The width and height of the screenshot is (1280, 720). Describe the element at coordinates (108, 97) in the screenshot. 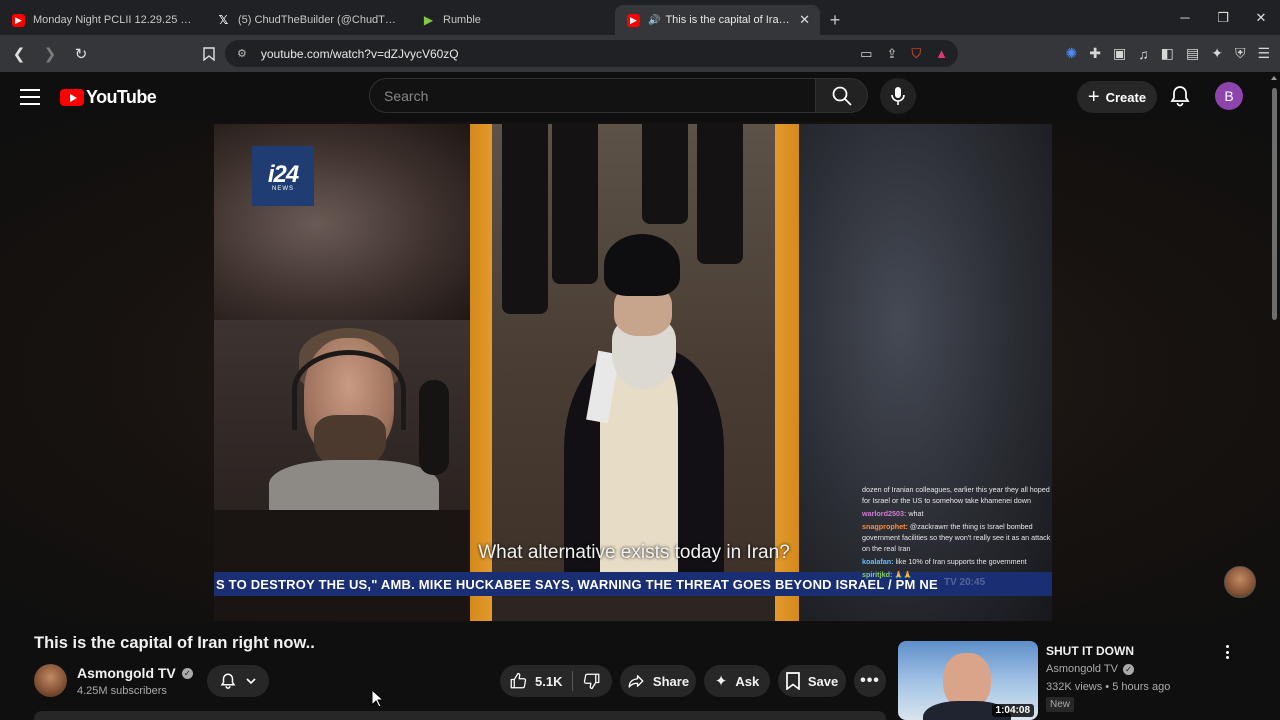

I see `youtube-logo: YouTube` at that location.